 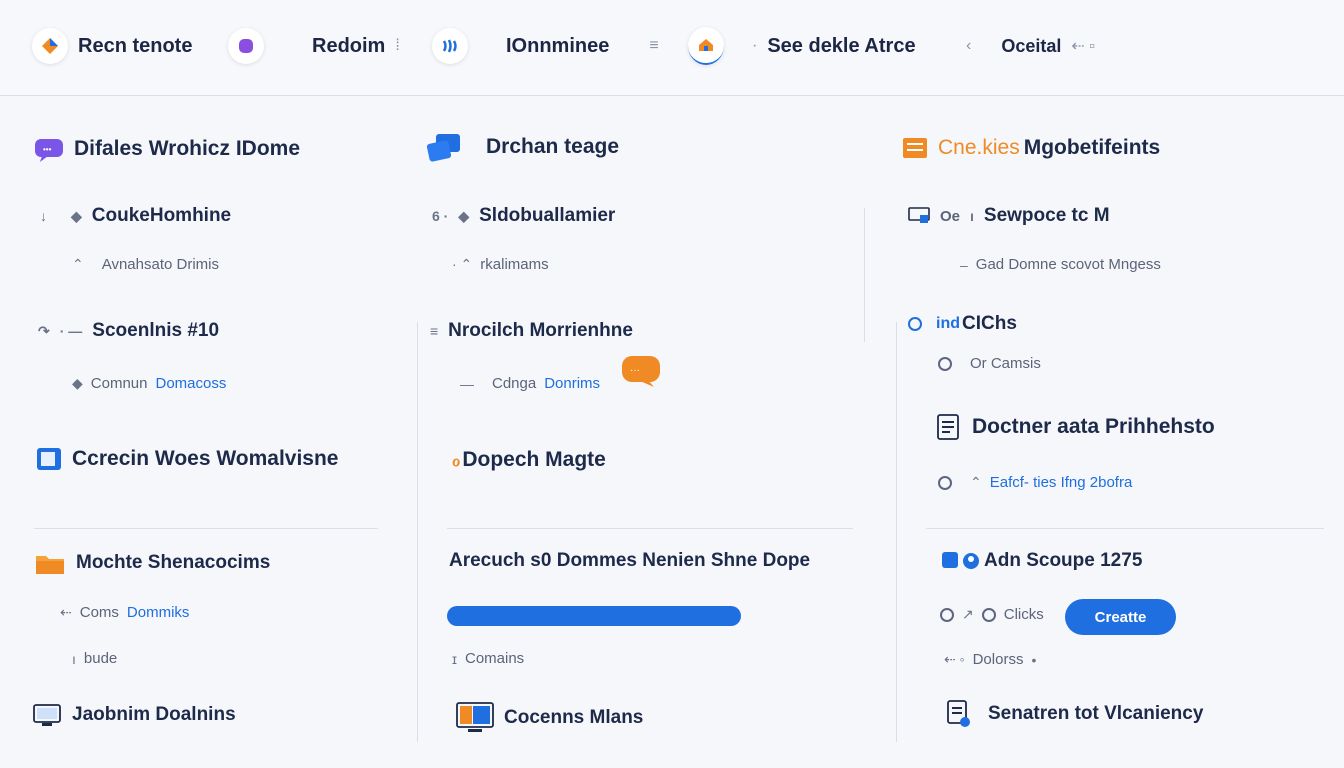 What do you see at coordinates (998, 659) in the screenshot?
I see `col3-item4-meta2-text: Dolorss` at bounding box center [998, 659].